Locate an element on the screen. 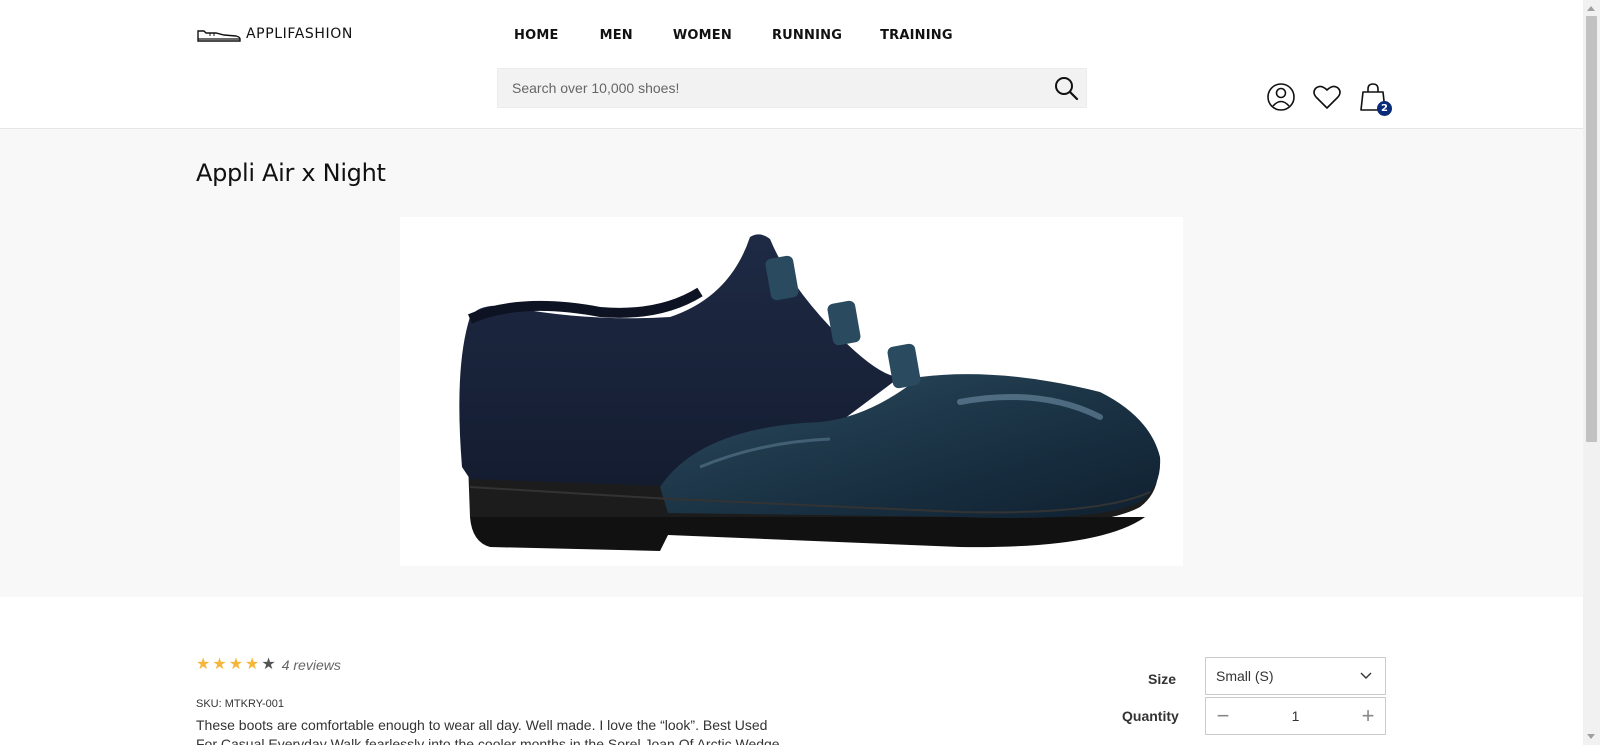 The width and height of the screenshot is (1600, 745). reviews-link: 4 reviews is located at coordinates (311, 665).